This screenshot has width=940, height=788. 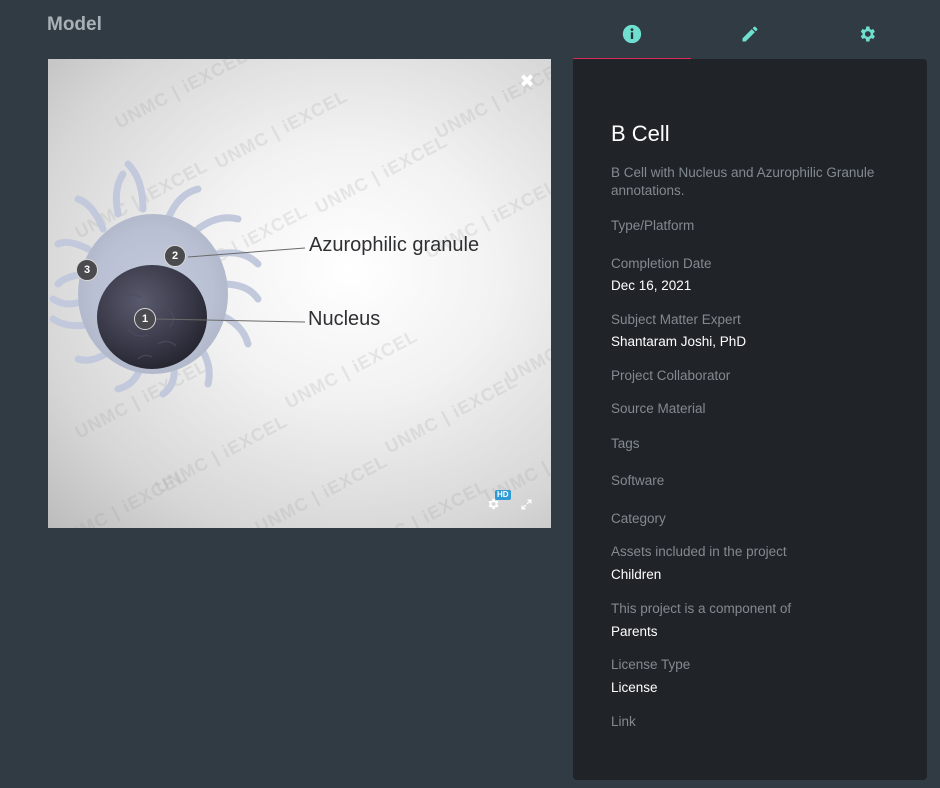 I want to click on component-of-label: This project is a component of, so click(x=701, y=608).